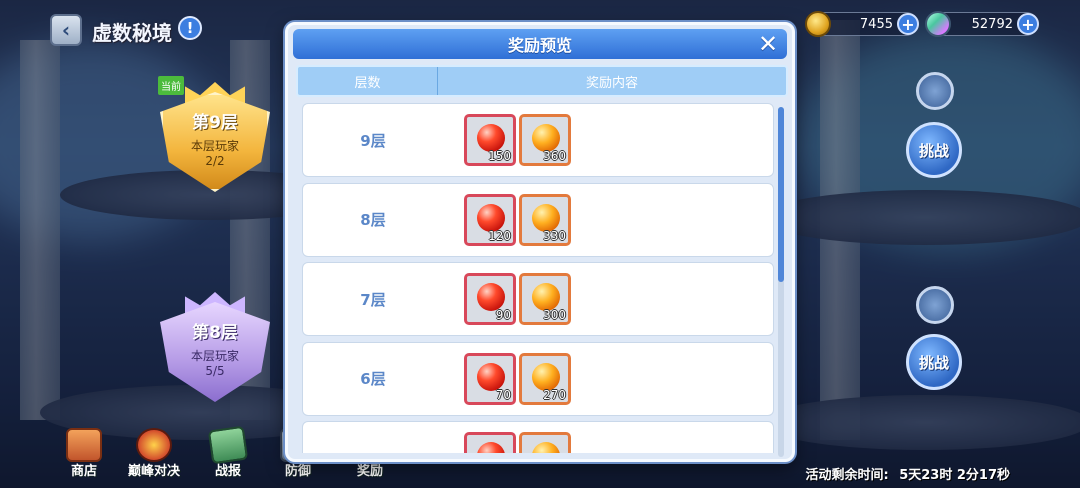 This screenshot has width=1080, height=488. What do you see at coordinates (554, 315) in the screenshot?
I see `reward-qty: 300` at bounding box center [554, 315].